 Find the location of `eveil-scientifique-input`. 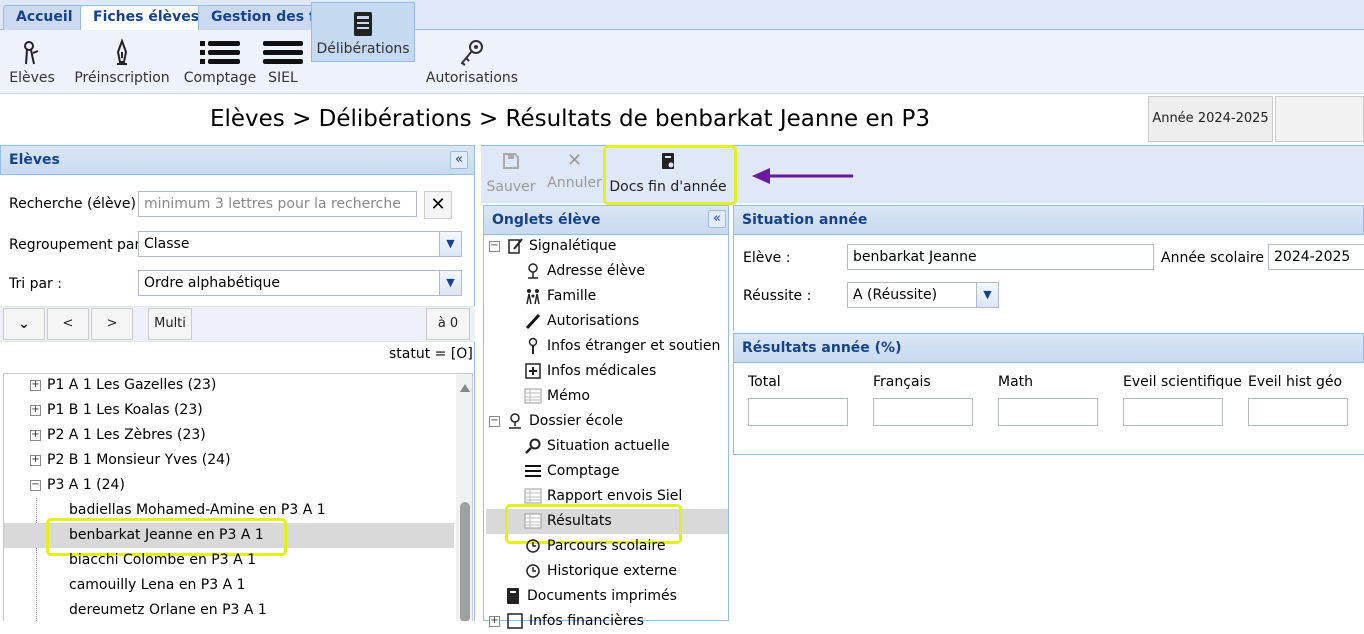

eveil-scientifique-input is located at coordinates (1173, 412).